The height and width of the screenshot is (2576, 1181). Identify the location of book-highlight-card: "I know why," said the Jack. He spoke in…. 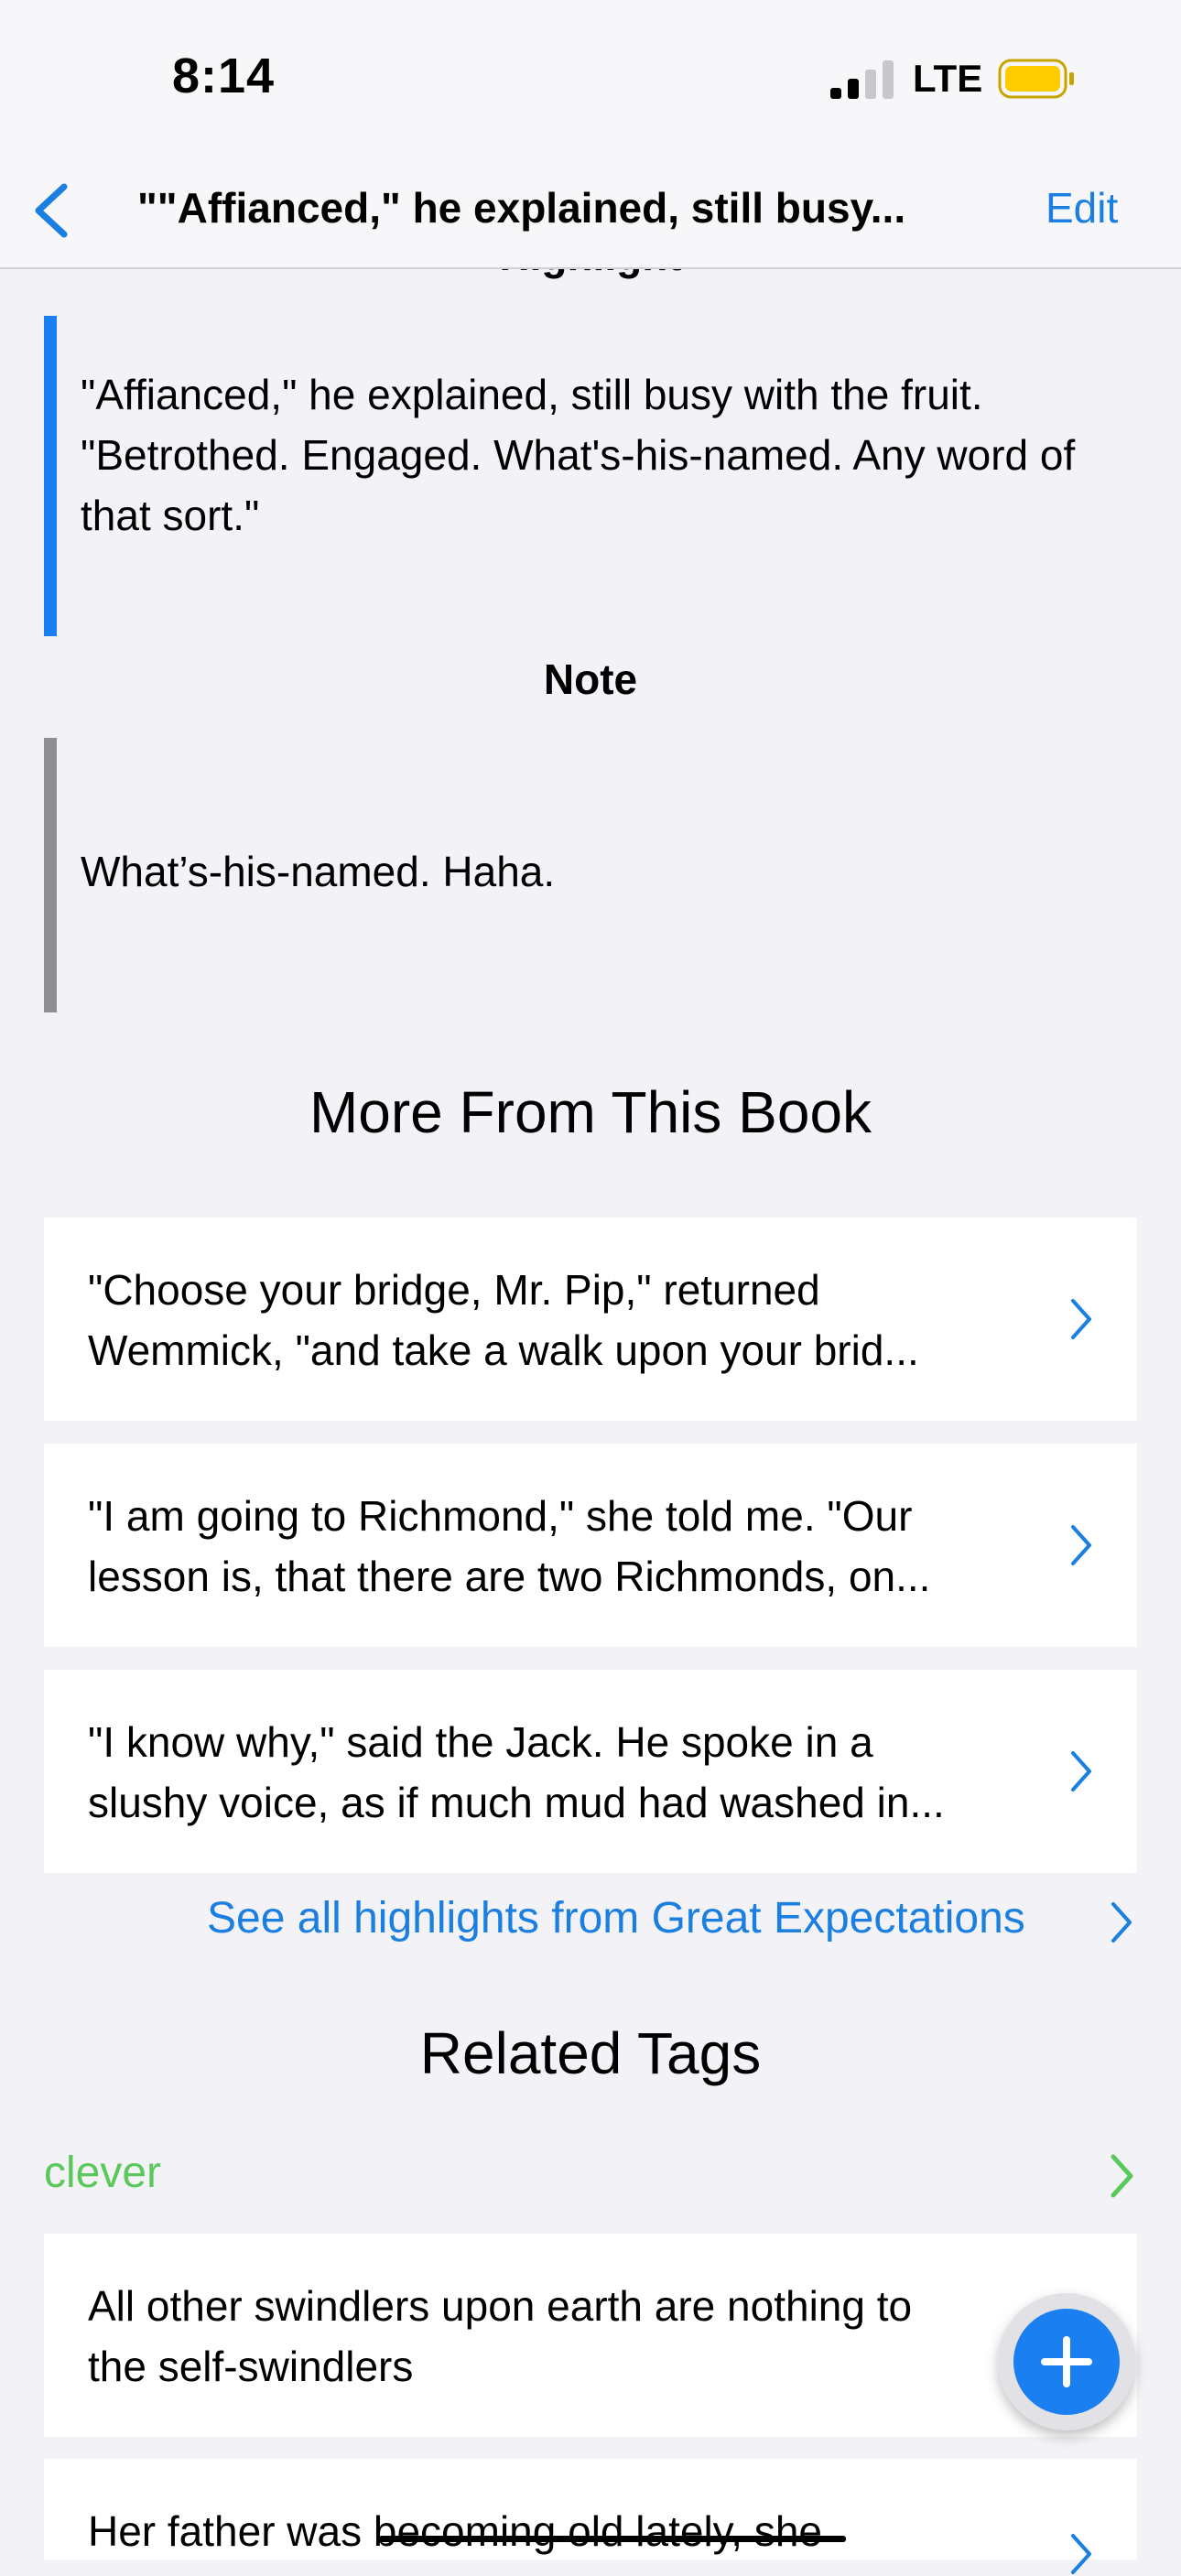
(590, 1772).